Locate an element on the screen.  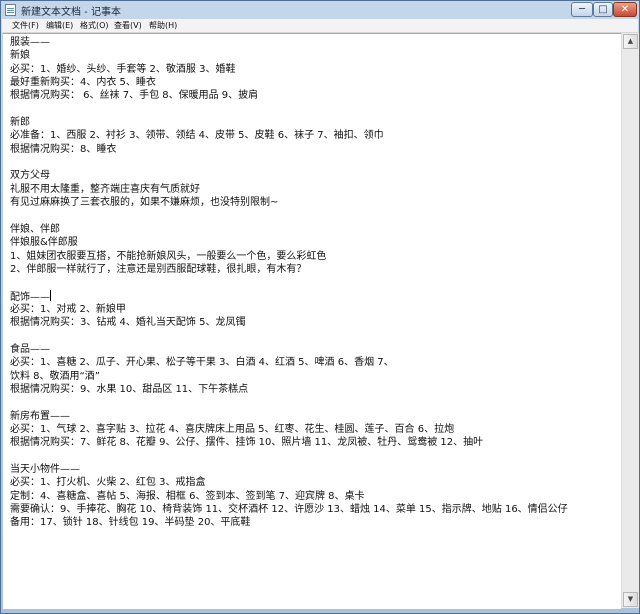
text-line: 最好重新购买：4、内衣 5、睡衣 is located at coordinates (310, 82).